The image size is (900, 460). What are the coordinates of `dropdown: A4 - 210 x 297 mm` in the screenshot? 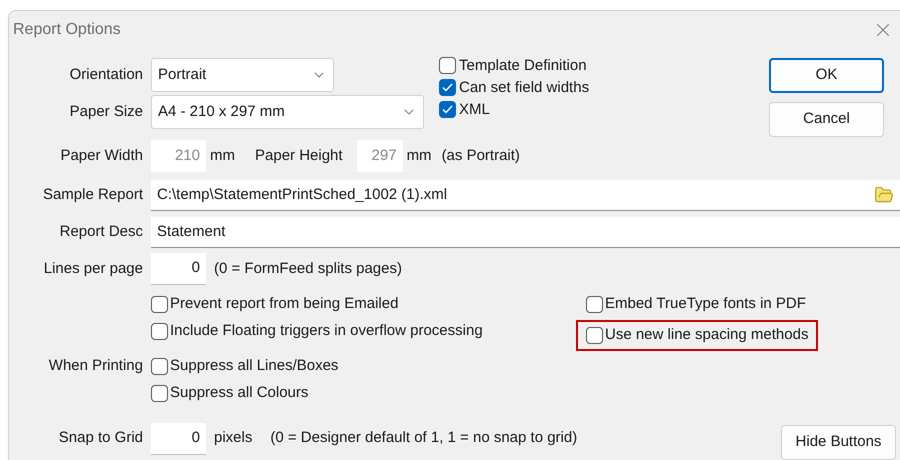 It's located at (287, 112).